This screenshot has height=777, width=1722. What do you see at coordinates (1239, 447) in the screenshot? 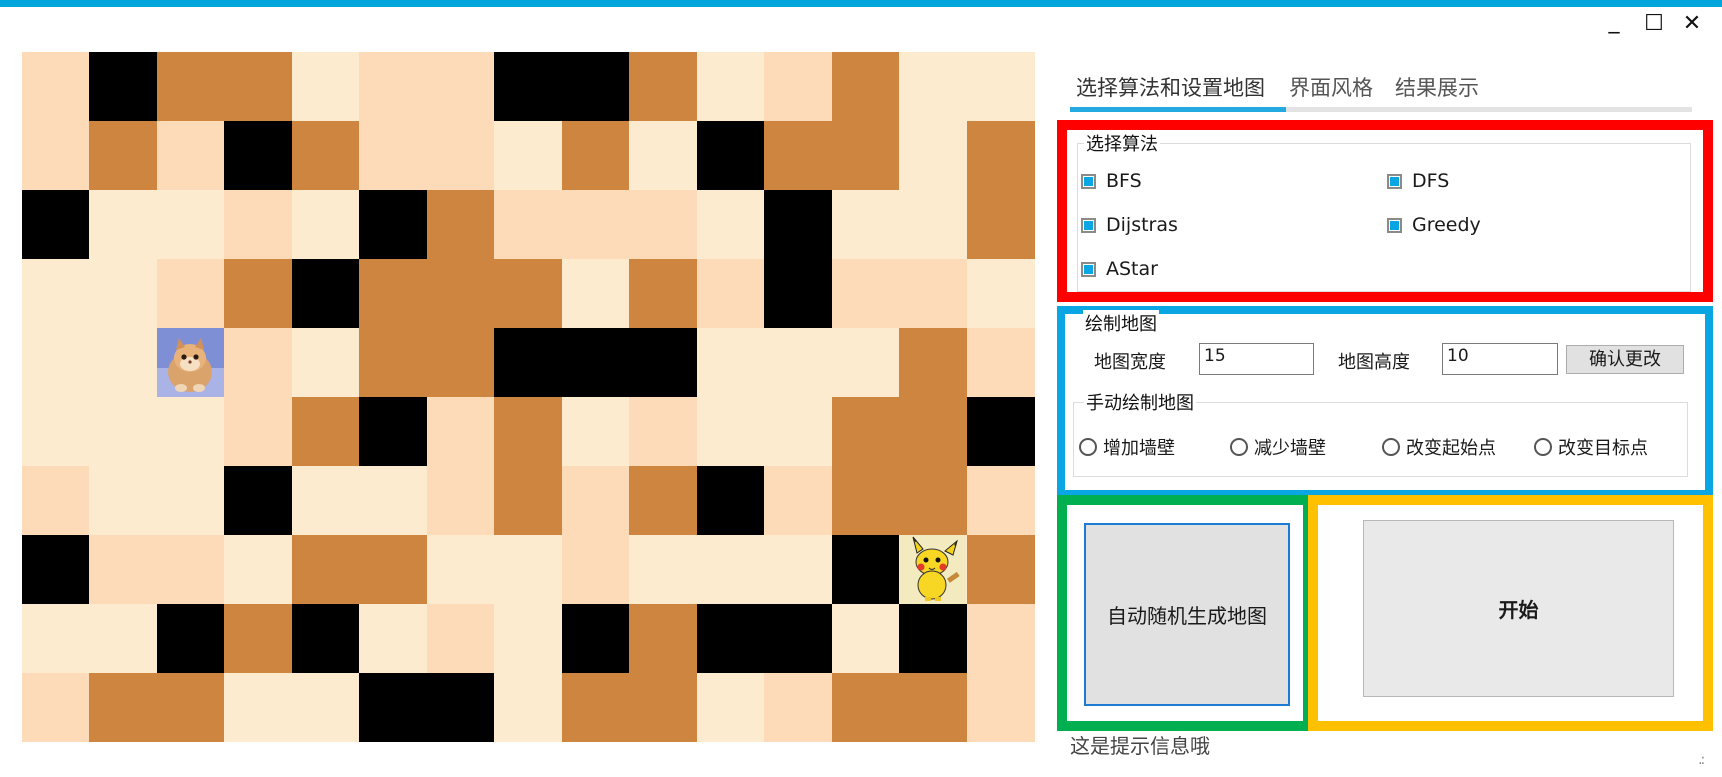
I see `radio-remove-wall-circle` at bounding box center [1239, 447].